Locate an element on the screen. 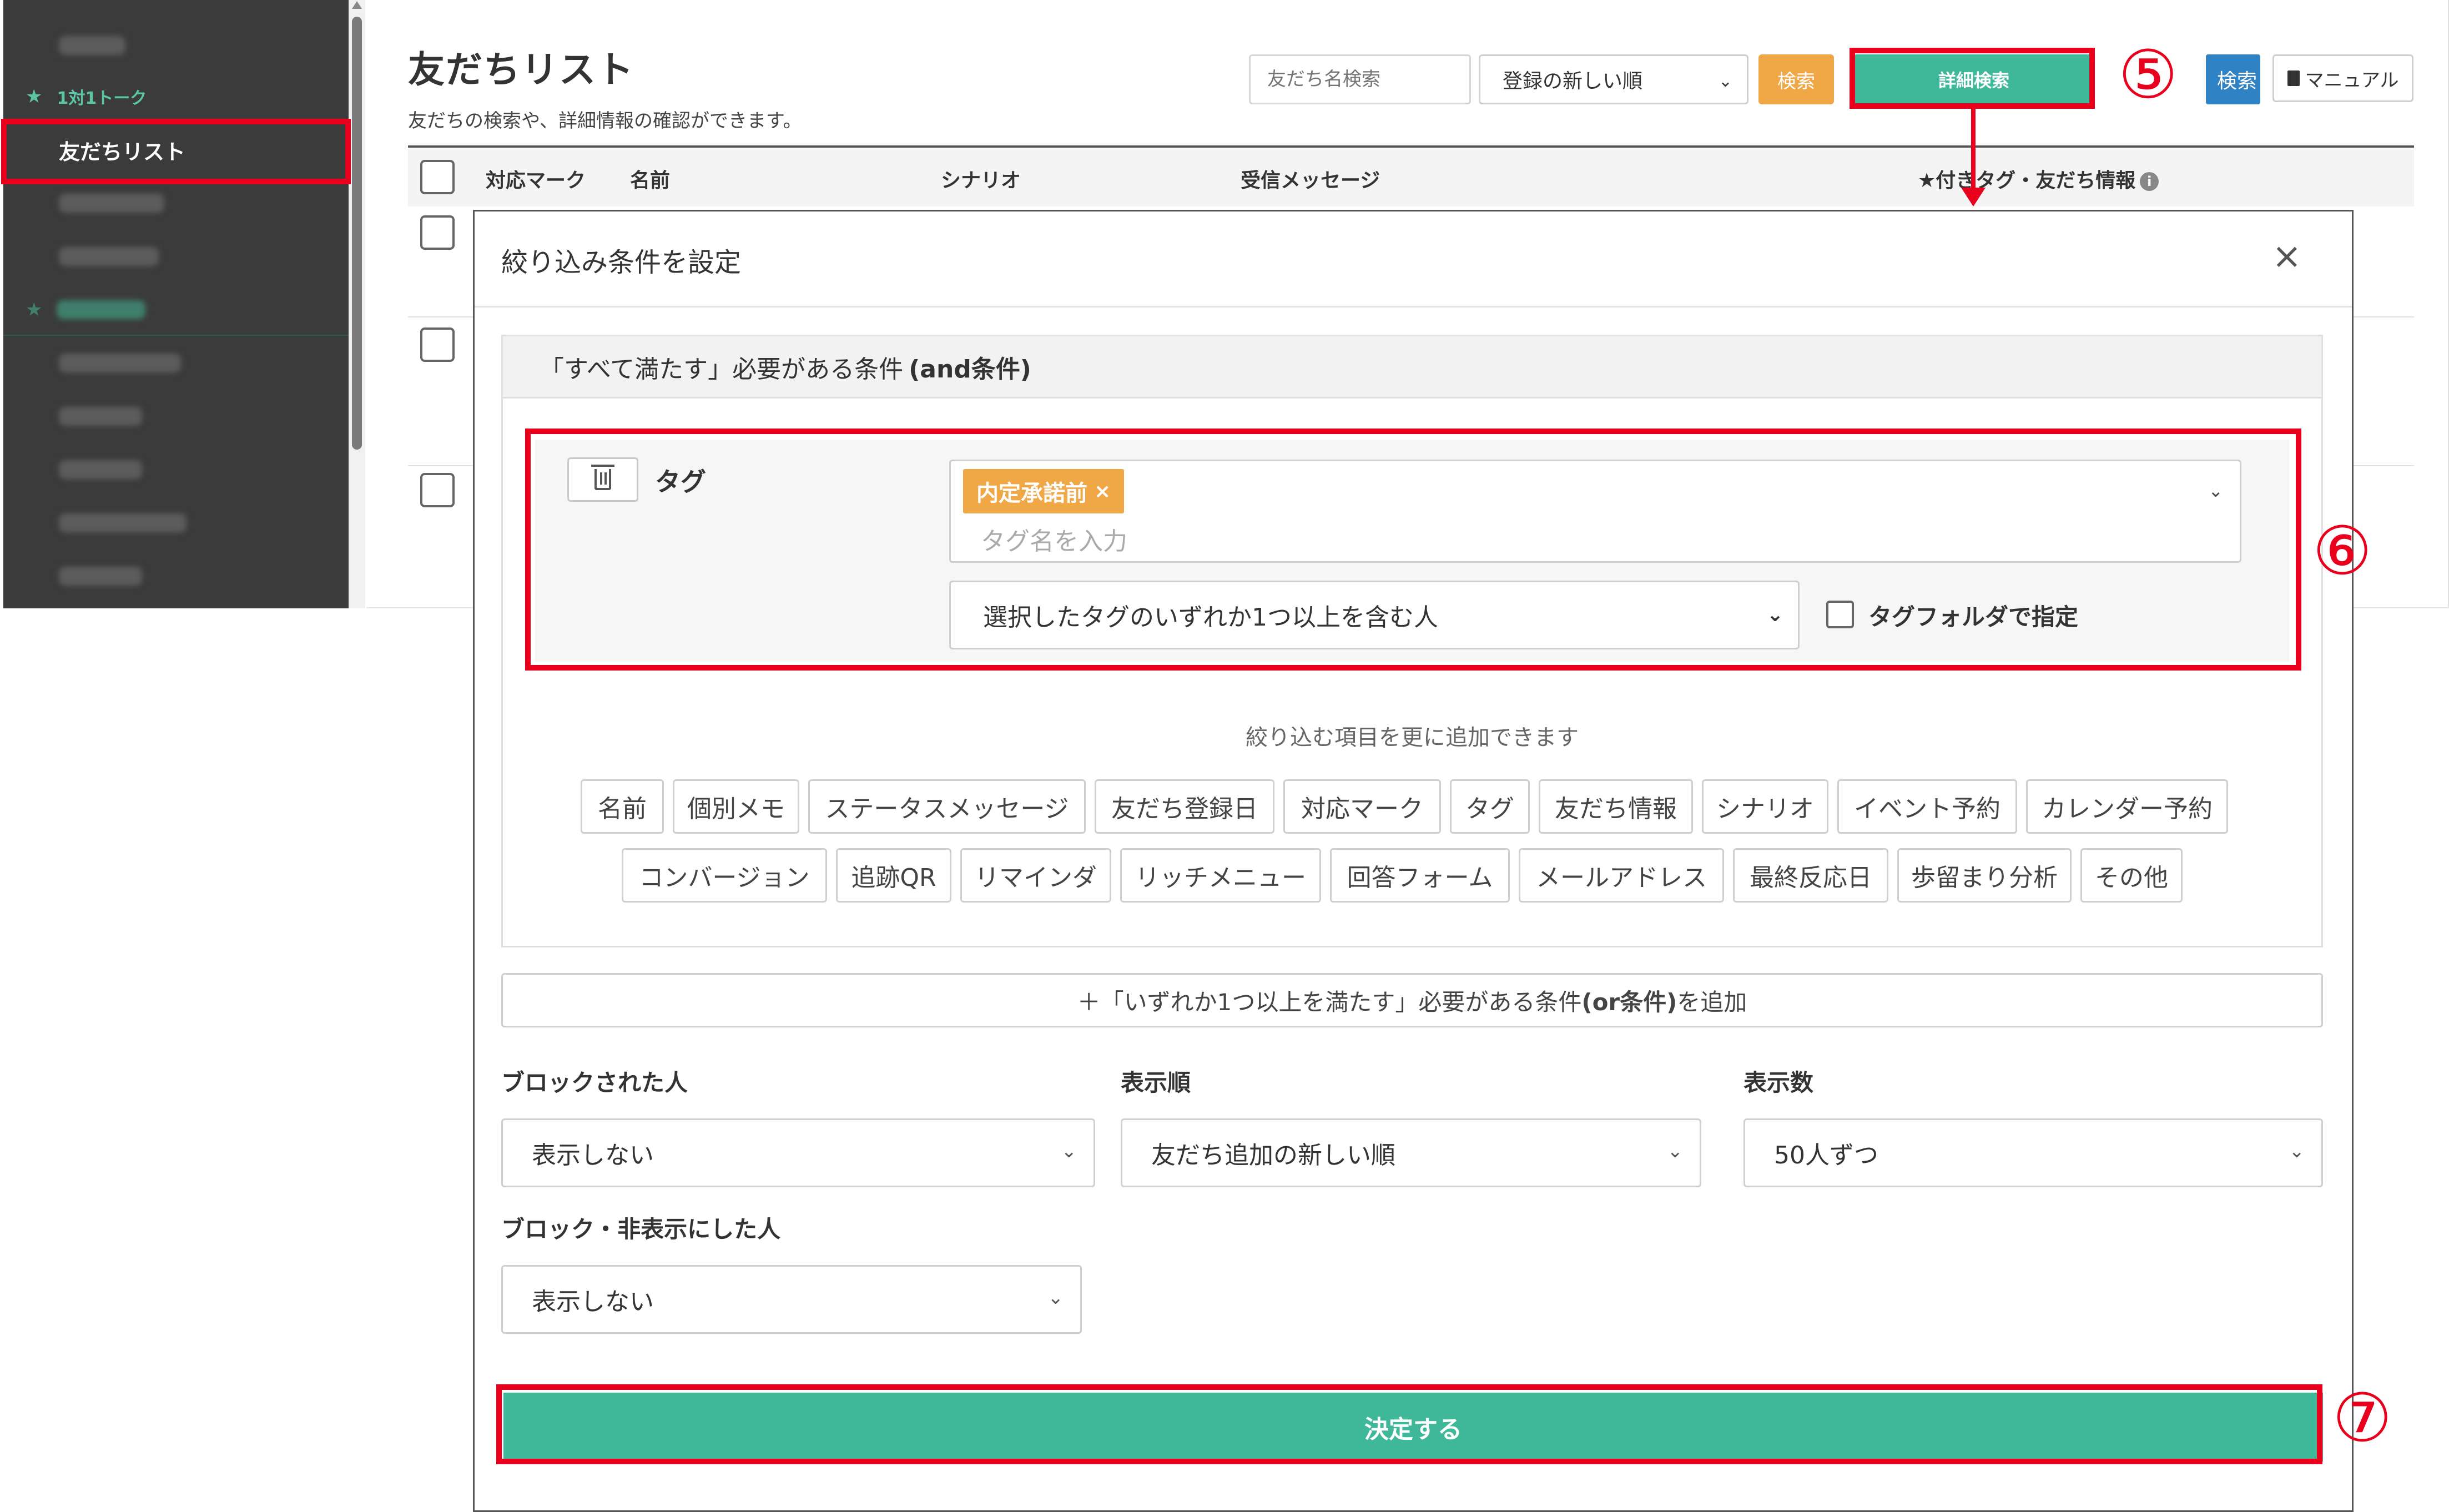  highlight-tag-condition is located at coordinates (1413, 550).